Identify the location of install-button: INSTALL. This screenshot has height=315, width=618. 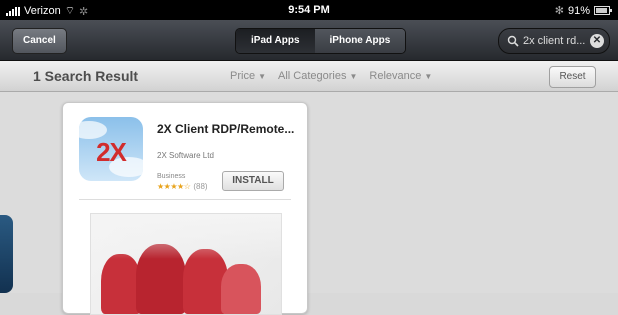
(253, 181).